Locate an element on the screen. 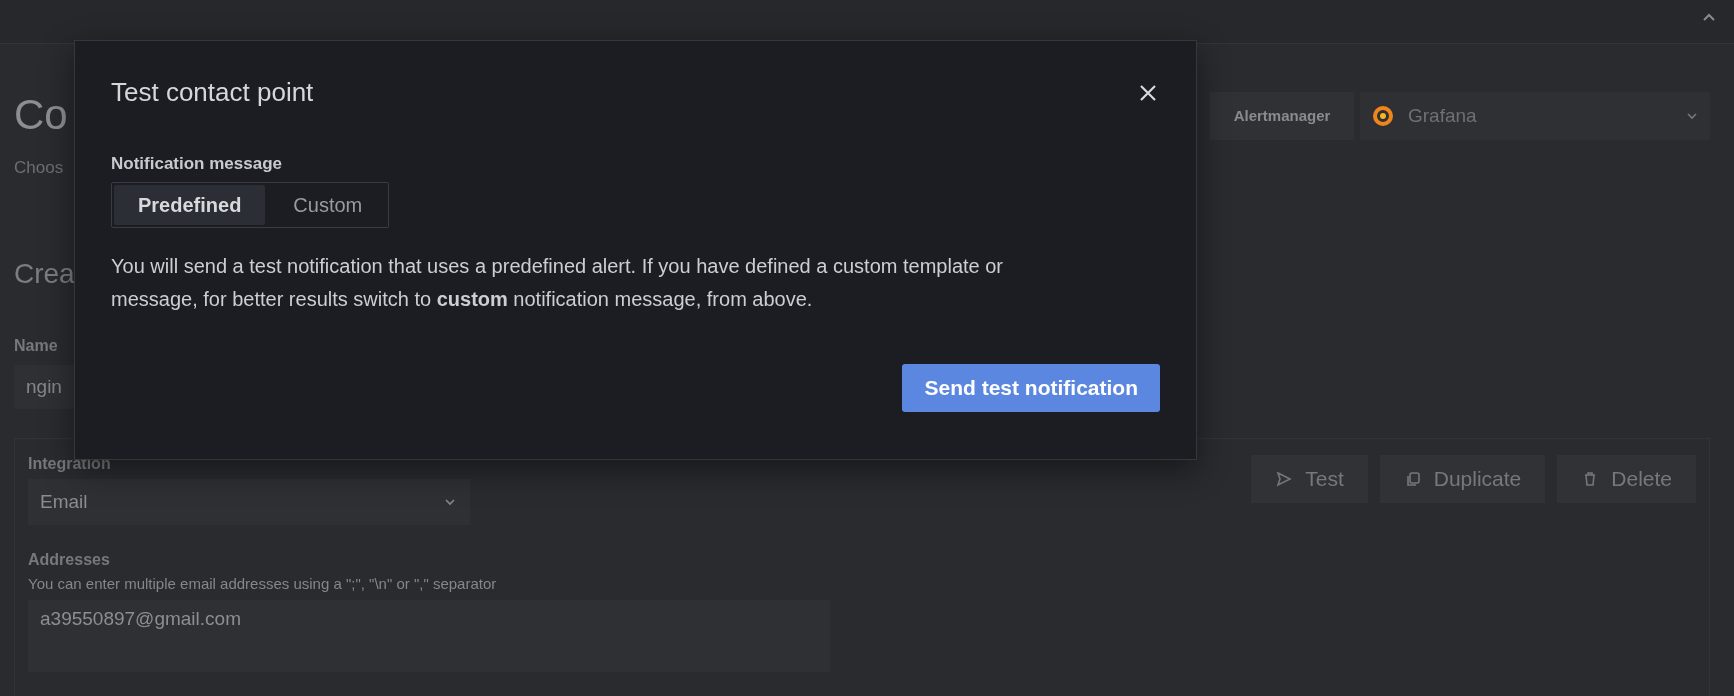  alertmanager-select: Grafana is located at coordinates (1535, 116).